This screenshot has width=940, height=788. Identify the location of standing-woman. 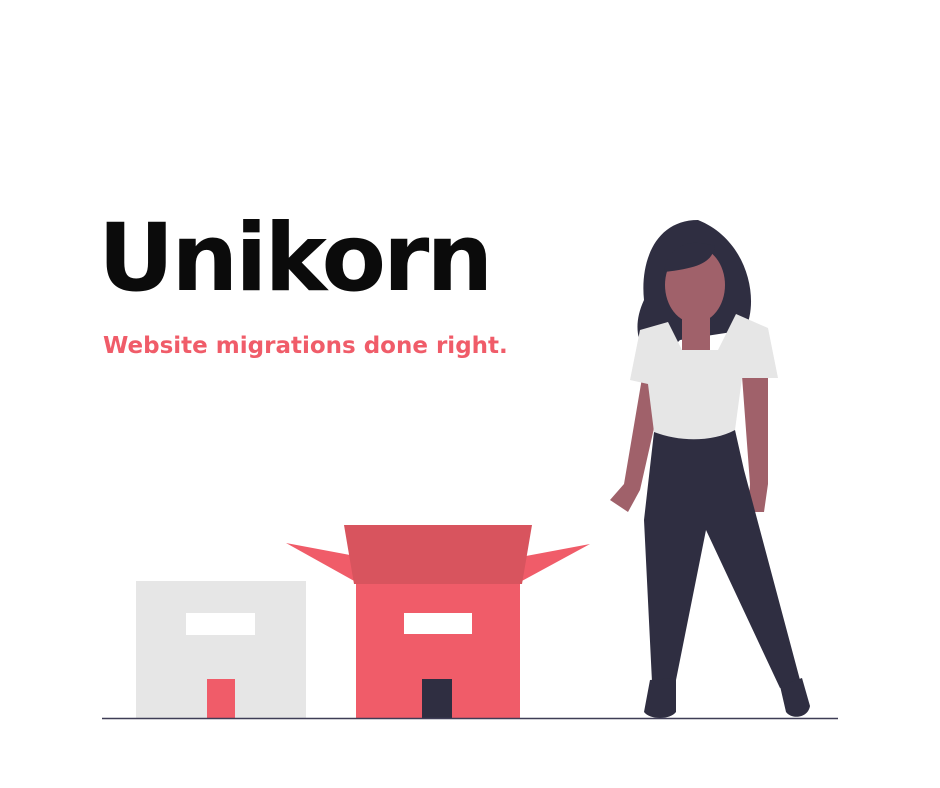
(710, 469).